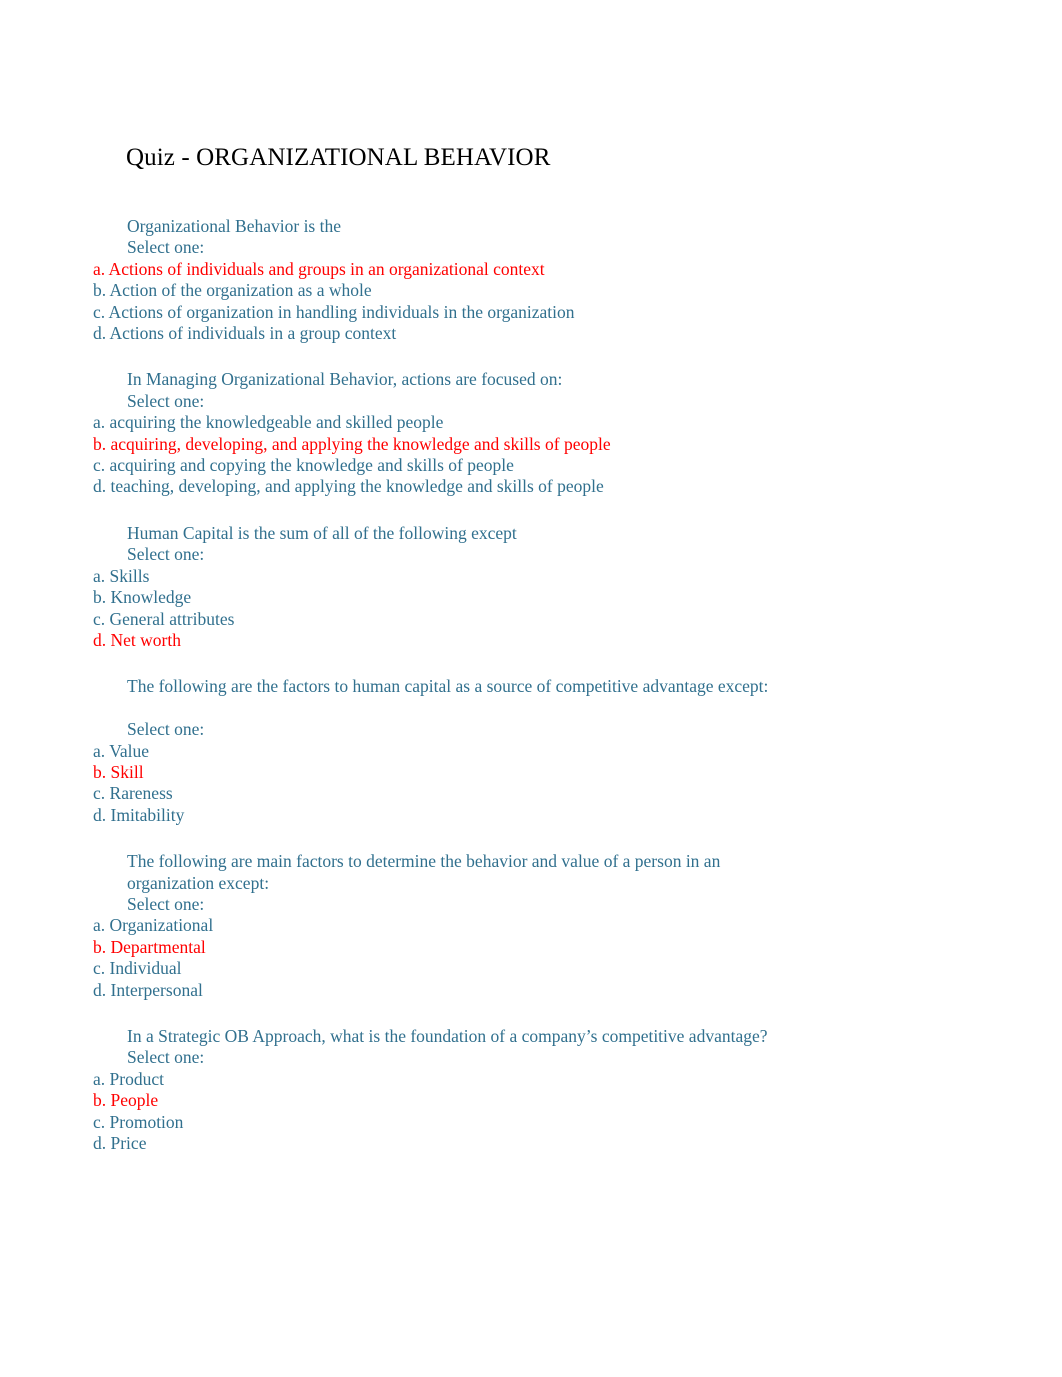 The height and width of the screenshot is (1377, 1062). I want to click on answer-option-correct: d. Net worth, so click(443, 640).